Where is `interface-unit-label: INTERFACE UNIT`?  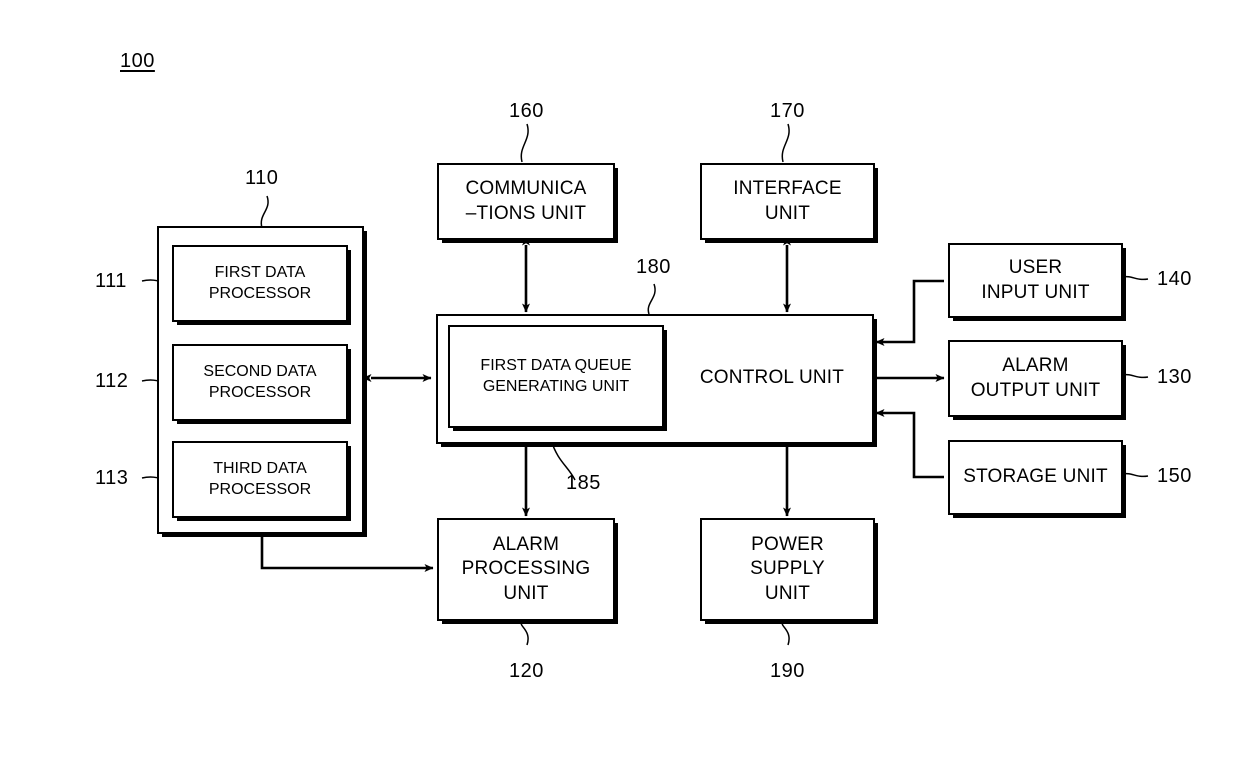 interface-unit-label: INTERFACE UNIT is located at coordinates (787, 201).